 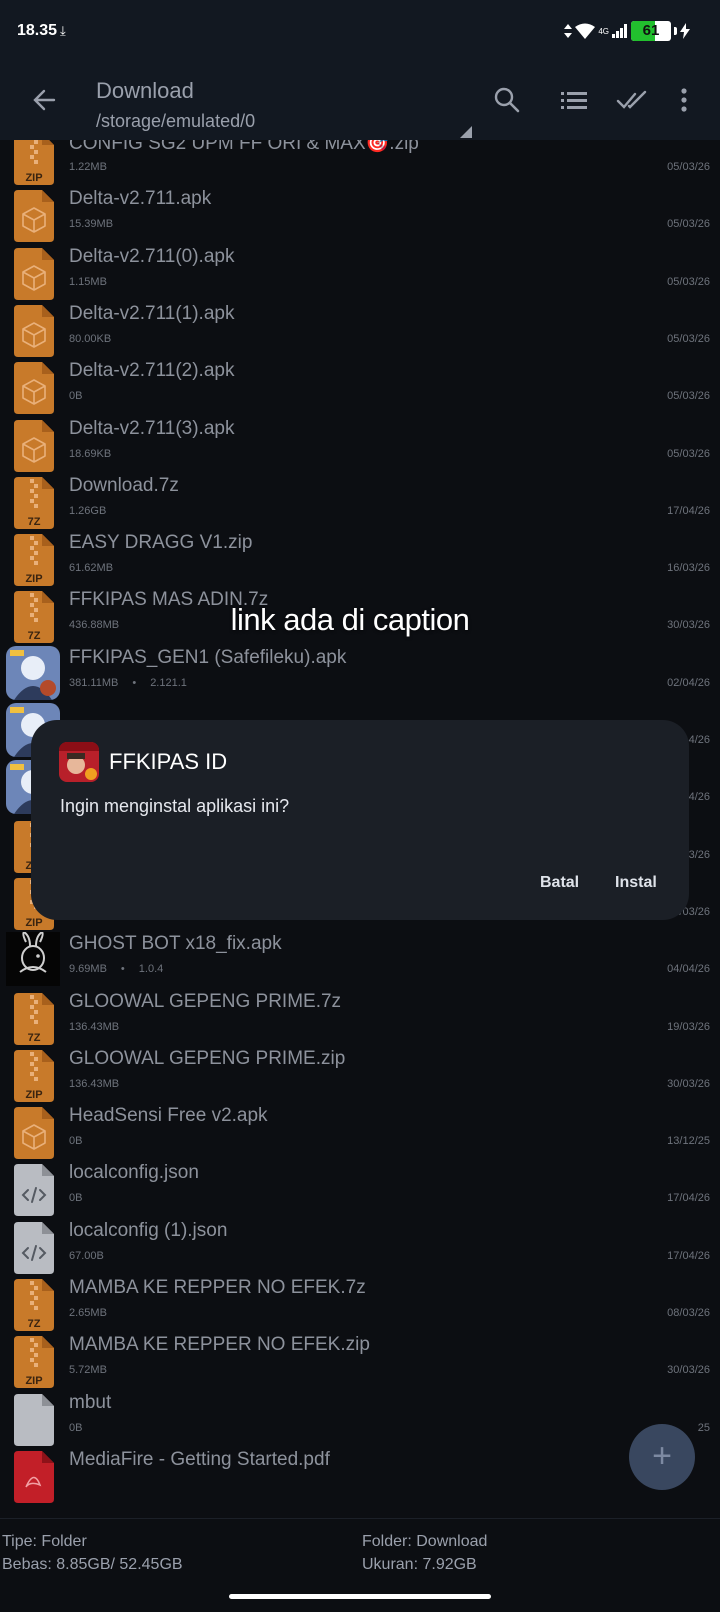 What do you see at coordinates (151, 969) in the screenshot?
I see `file-version: 1.0.4` at bounding box center [151, 969].